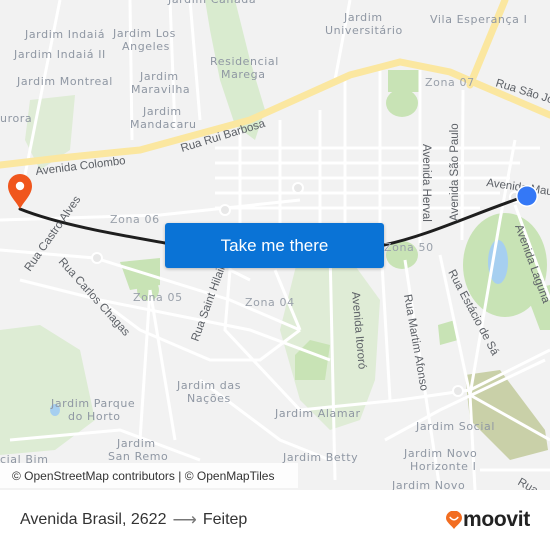  Describe the element at coordinates (59, 54) in the screenshot. I see `place-label: Jardim Indaiá II` at that location.